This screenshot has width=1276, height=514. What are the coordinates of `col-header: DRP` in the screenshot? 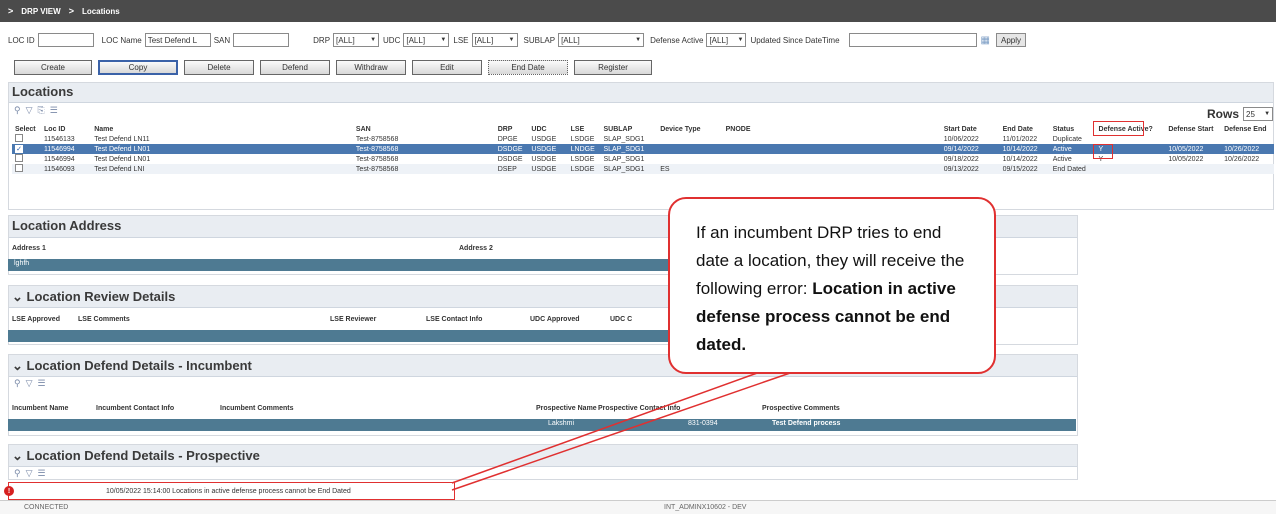 It's located at (512, 129).